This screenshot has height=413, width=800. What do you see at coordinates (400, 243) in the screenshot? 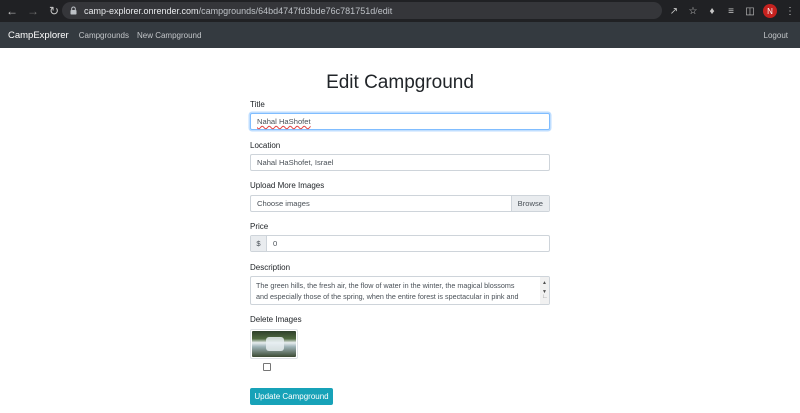
I see `price-input: $ 0` at bounding box center [400, 243].